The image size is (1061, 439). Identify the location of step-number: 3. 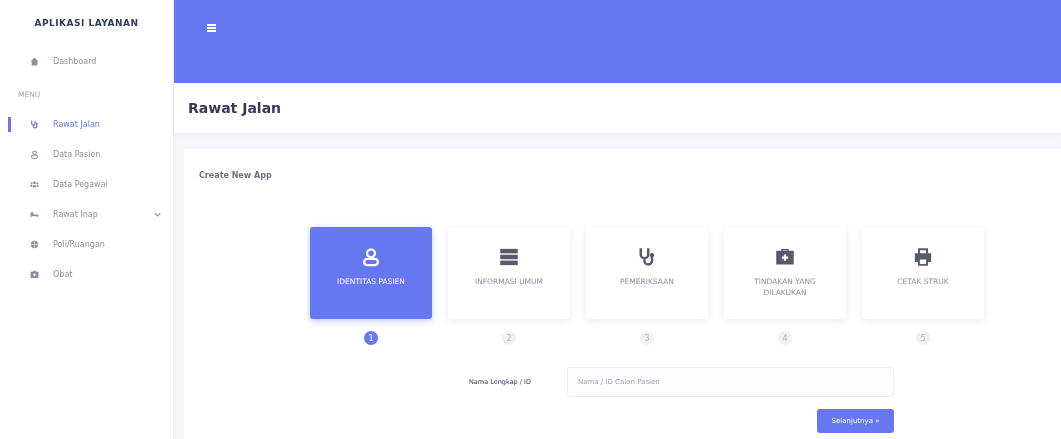
(647, 338).